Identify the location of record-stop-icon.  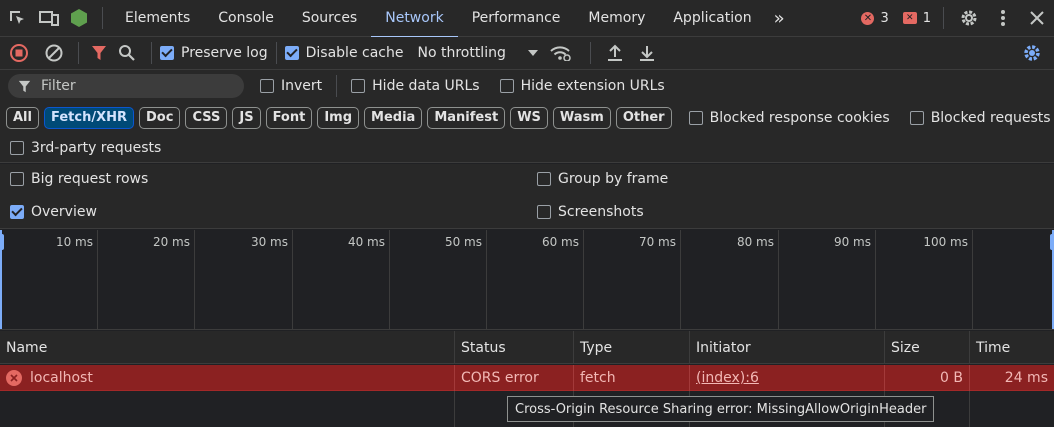
(19, 53).